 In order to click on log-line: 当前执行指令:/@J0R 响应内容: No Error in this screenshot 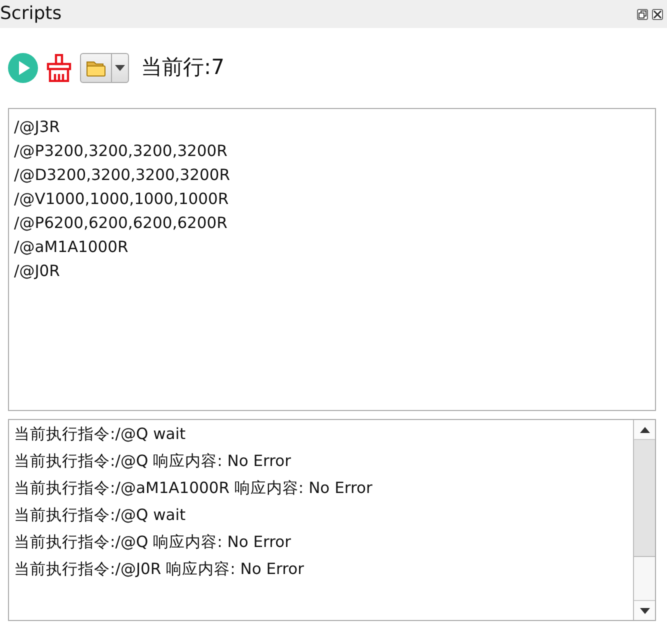, I will do `click(160, 569)`.